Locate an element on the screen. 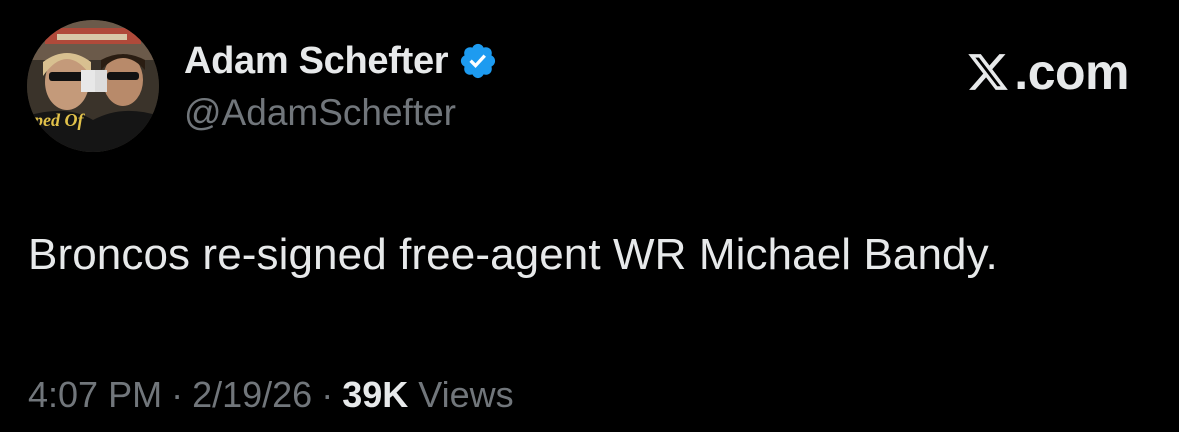 The image size is (1179, 432). author-display-name: Adam Schefter is located at coordinates (316, 61).